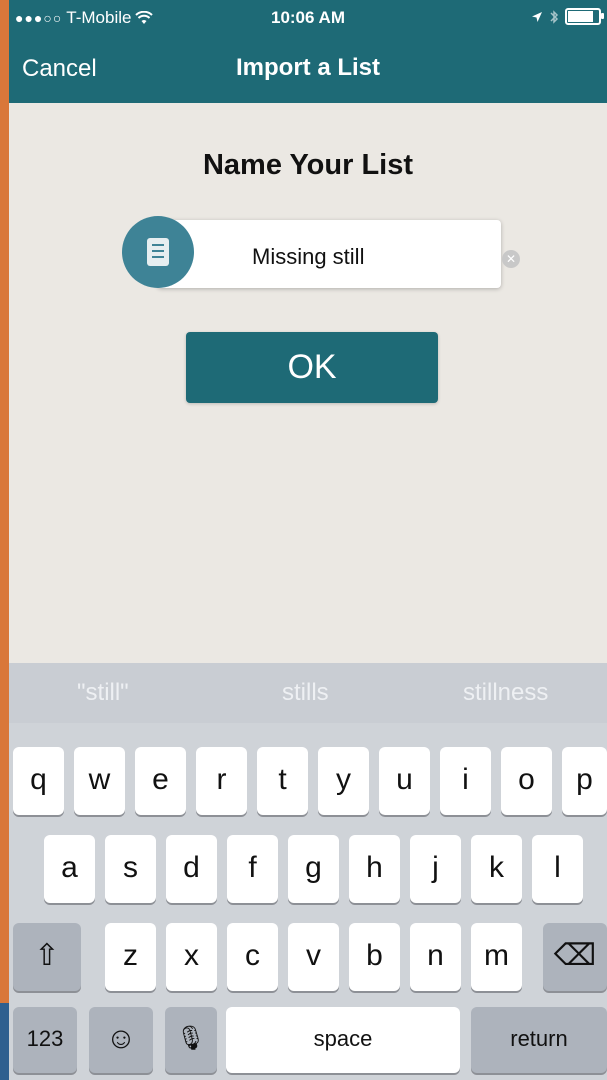  I want to click on key-b: b, so click(374, 957).